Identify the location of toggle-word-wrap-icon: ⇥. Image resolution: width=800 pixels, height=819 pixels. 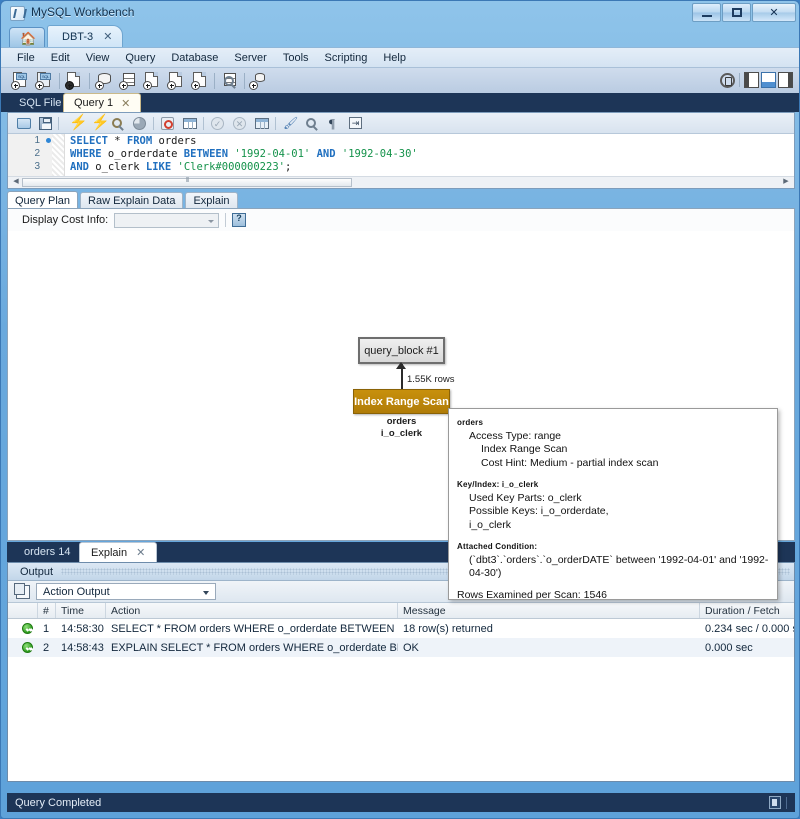
(356, 123).